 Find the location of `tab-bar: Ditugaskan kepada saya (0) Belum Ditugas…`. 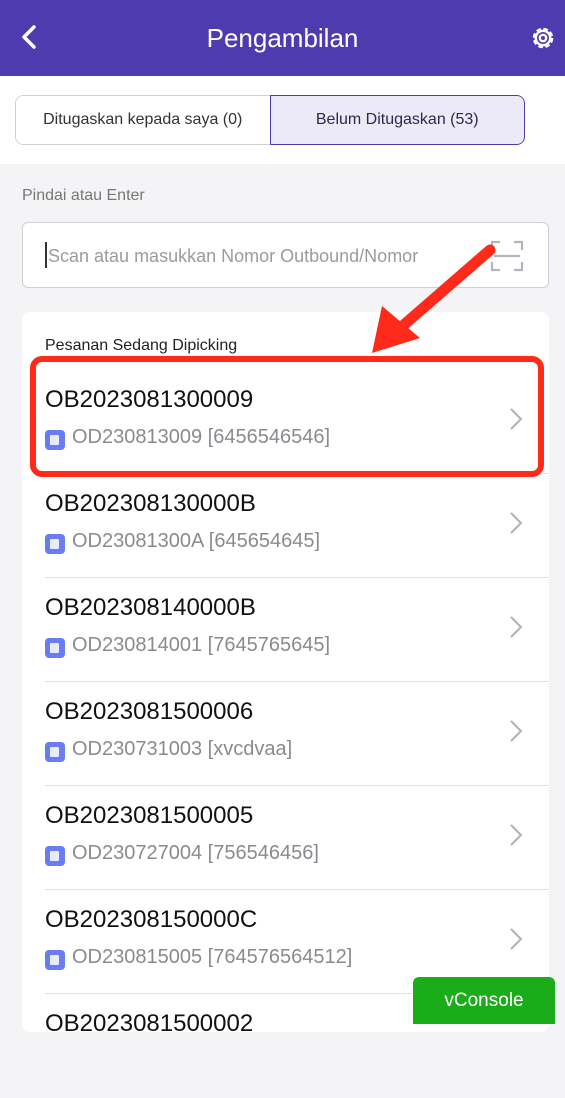

tab-bar: Ditugaskan kepada saya (0) Belum Ditugas… is located at coordinates (282, 120).